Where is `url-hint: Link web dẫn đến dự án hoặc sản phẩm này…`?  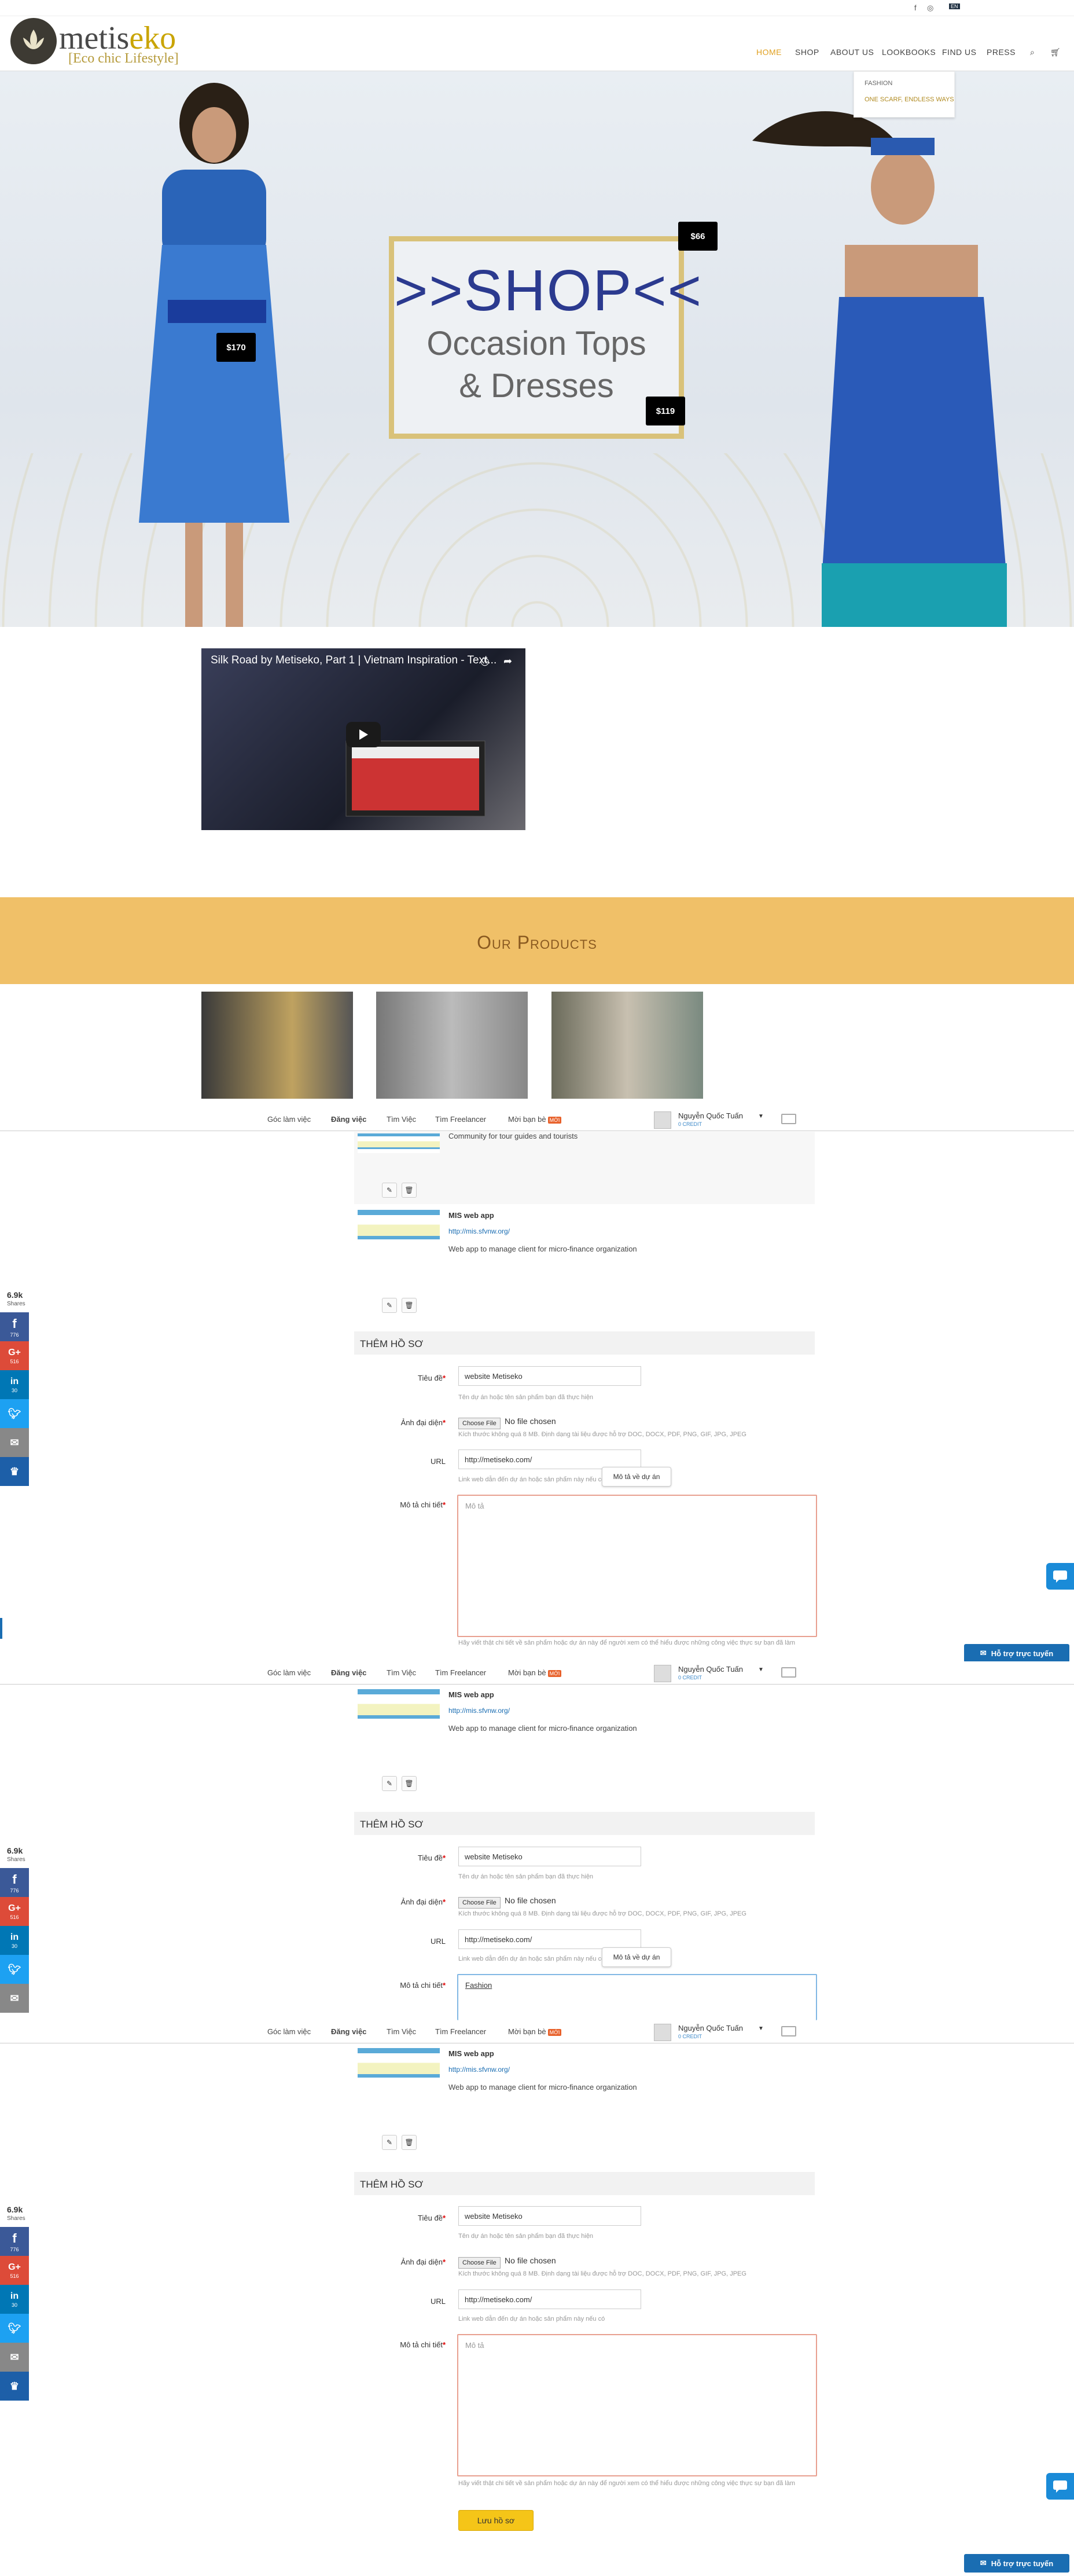
url-hint: Link web dẫn đến dự án hoặc sản phẩm này… is located at coordinates (531, 1479).